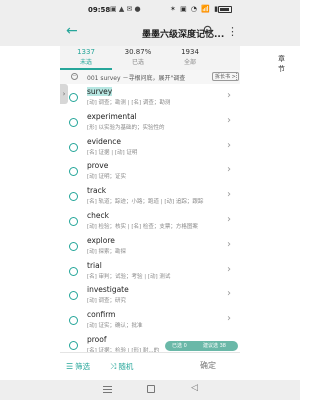 This screenshot has width=320, height=400. I want to click on tab-unselected-count: 1337, so click(86, 52).